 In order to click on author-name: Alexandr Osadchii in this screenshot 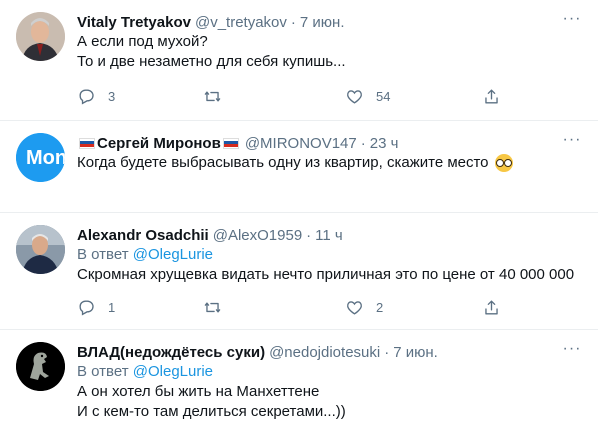, I will do `click(143, 235)`.